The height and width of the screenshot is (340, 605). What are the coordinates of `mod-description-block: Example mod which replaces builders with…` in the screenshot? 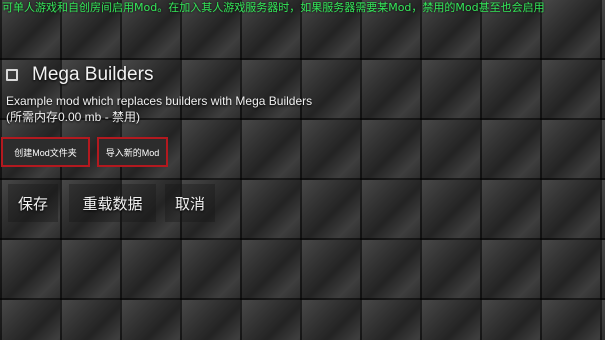 It's located at (159, 109).